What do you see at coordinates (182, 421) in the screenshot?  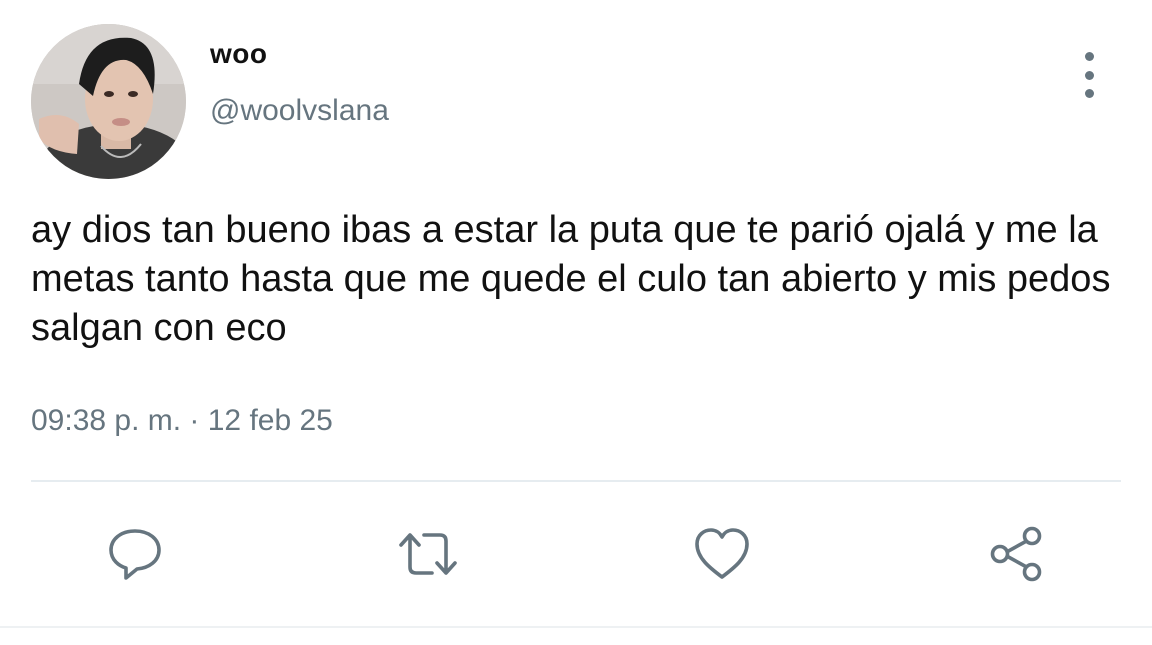 I see `tweet-timestamp: 09:38 p. m. · 12 feb 25` at bounding box center [182, 421].